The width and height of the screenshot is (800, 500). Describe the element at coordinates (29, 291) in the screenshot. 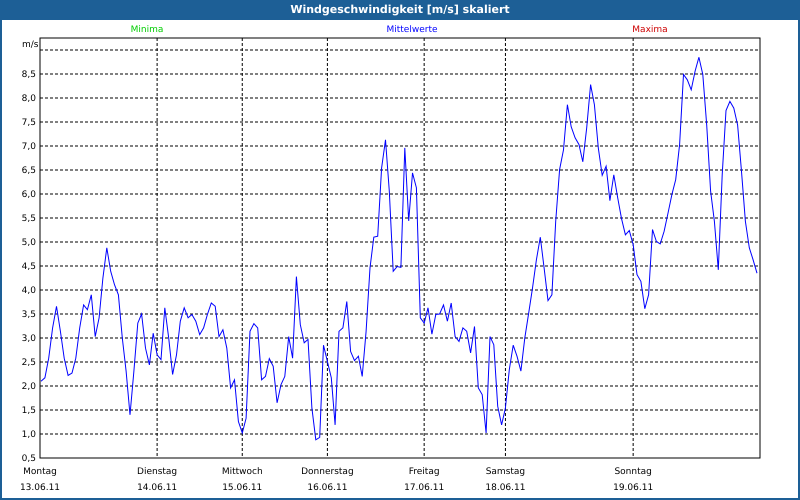

I see `axis-tick-label: 4,0` at that location.